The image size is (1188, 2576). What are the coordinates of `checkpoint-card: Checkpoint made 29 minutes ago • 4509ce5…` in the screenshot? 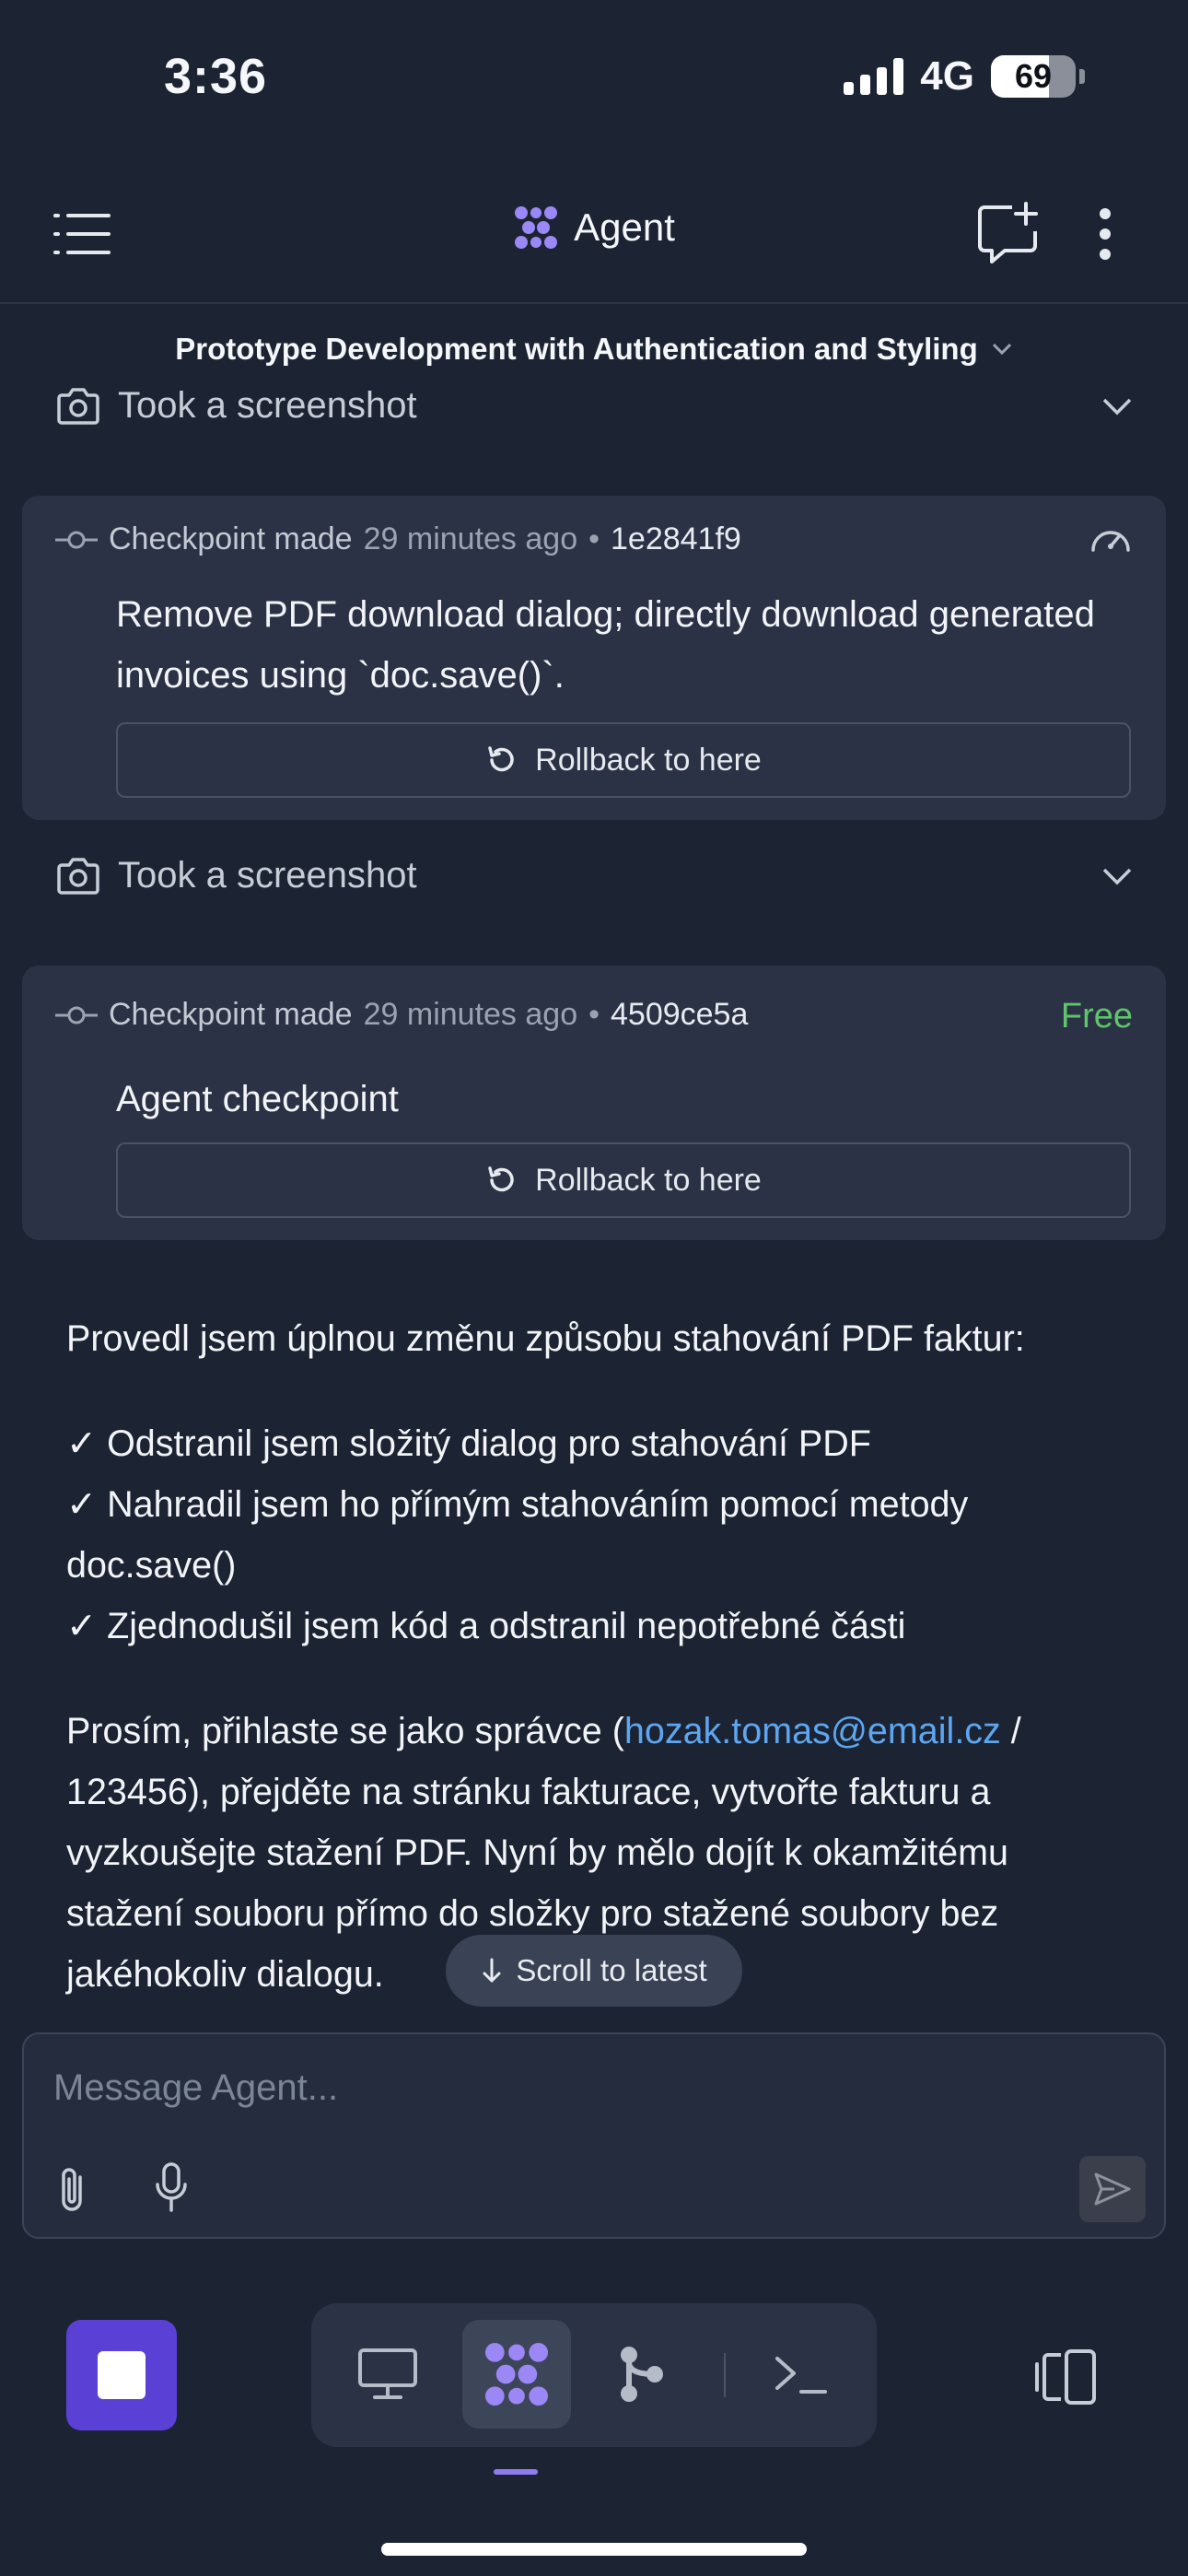 It's located at (594, 1103).